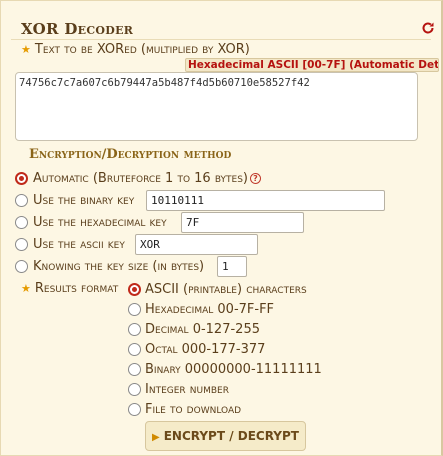  Describe the element at coordinates (202, 329) in the screenshot. I see `result-decimal-label: Decimal 0-127-255` at that location.